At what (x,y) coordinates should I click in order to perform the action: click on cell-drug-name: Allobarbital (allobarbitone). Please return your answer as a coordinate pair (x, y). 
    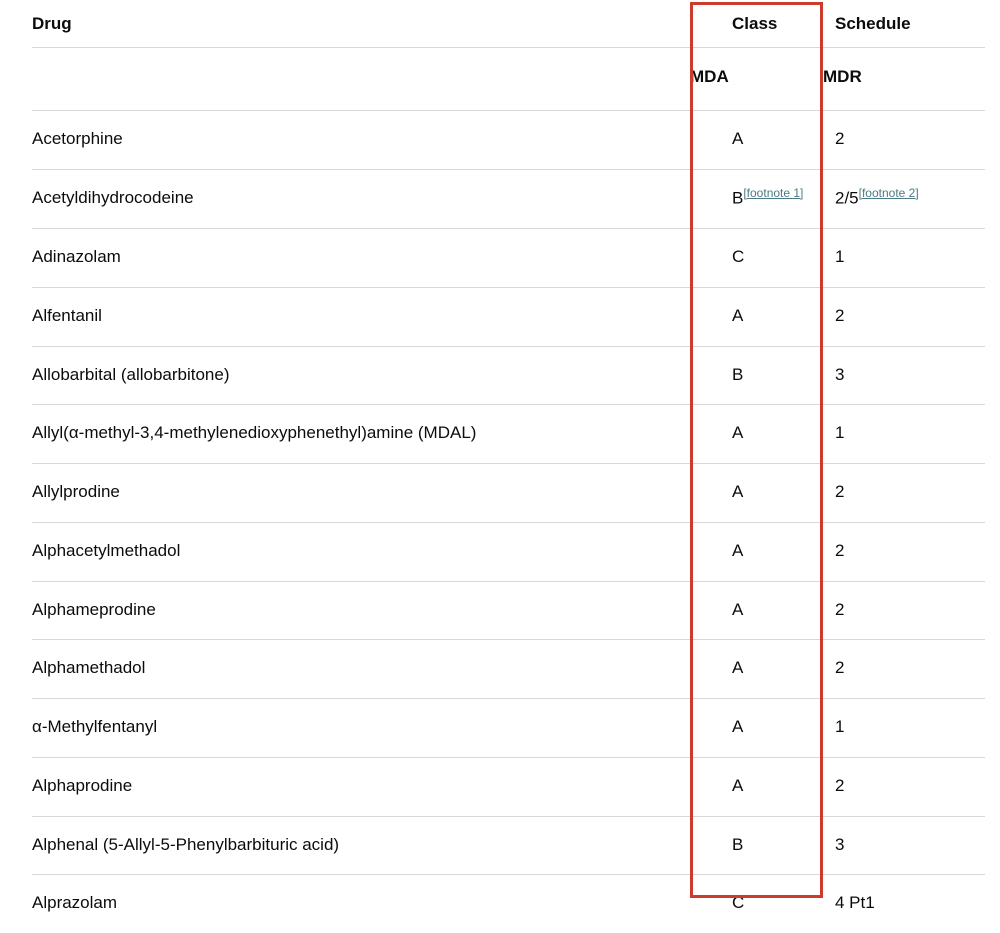
    Looking at the image, I should click on (361, 375).